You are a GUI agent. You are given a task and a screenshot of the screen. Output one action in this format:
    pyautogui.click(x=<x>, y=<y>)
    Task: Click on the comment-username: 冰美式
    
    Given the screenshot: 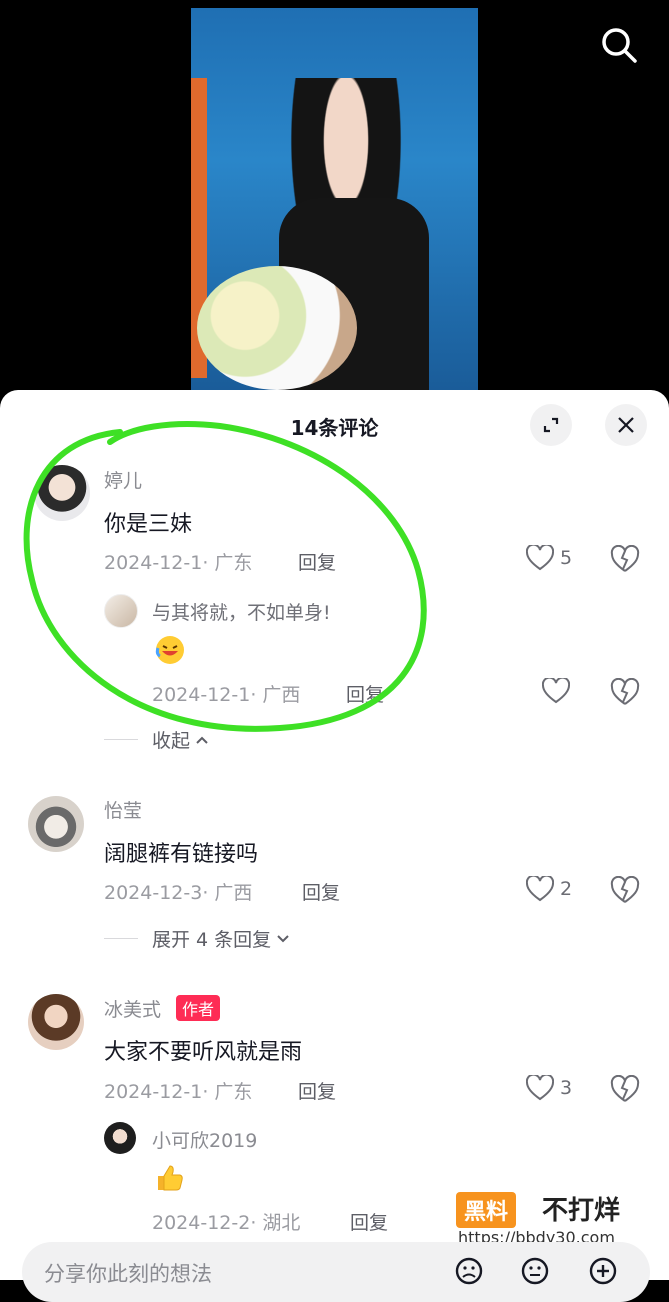 What is the action you would take?
    pyautogui.click(x=132, y=1008)
    